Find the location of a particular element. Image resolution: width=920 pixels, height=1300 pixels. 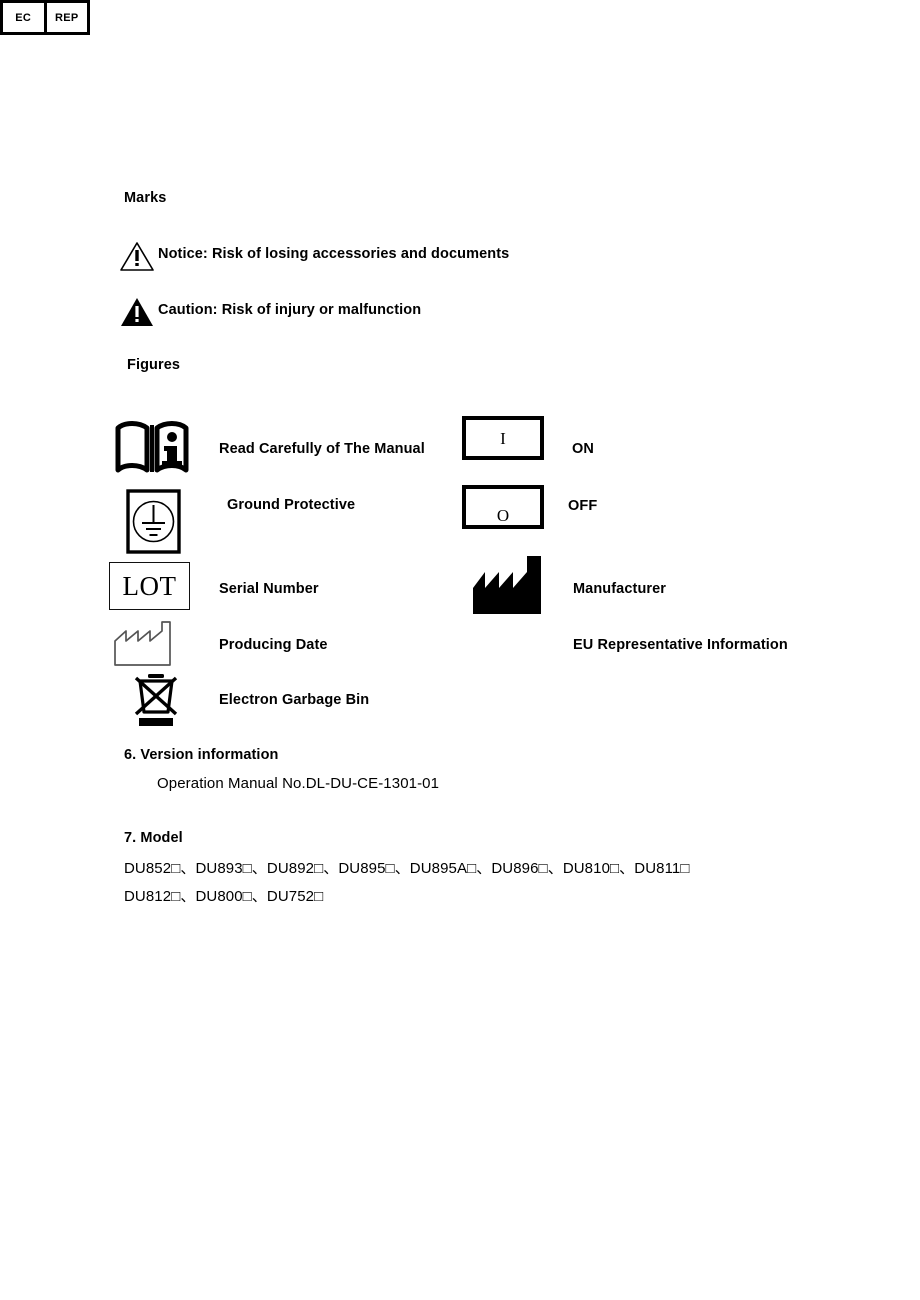

on-label: ON is located at coordinates (583, 449).